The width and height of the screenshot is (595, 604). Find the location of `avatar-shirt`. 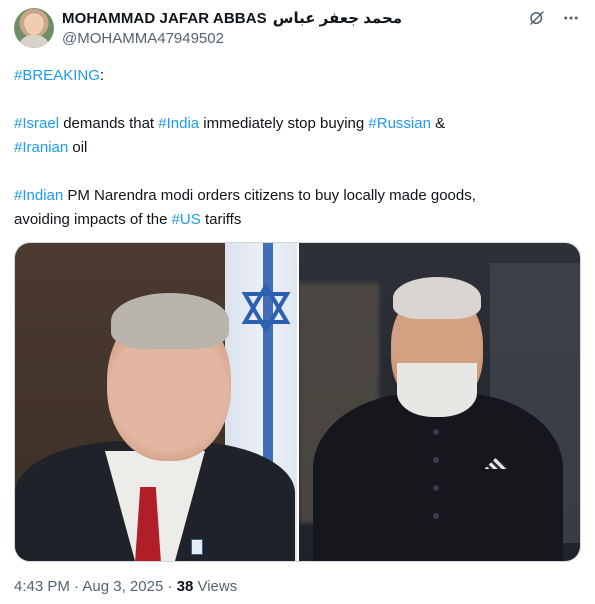

avatar-shirt is located at coordinates (34, 41).